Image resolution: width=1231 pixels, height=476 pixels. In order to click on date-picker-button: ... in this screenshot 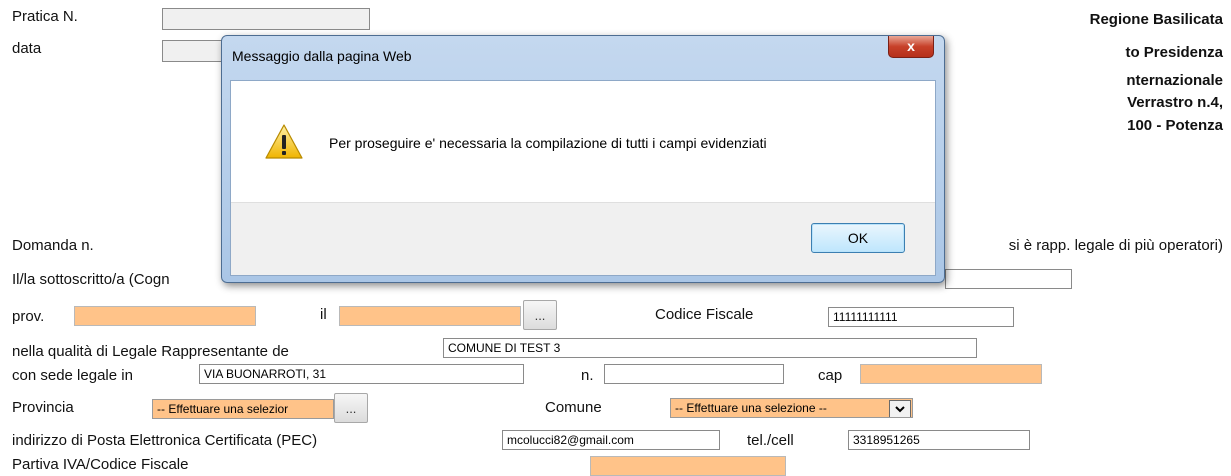, I will do `click(540, 315)`.